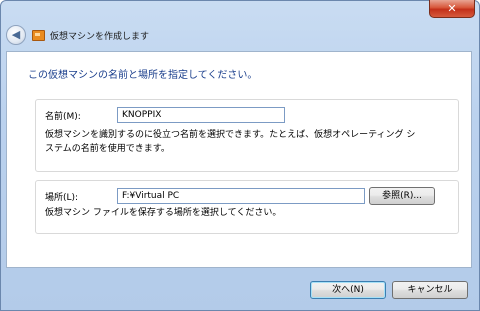  What do you see at coordinates (239, 35) in the screenshot?
I see `title-bar: ◀ 仮想マシンを作成します` at bounding box center [239, 35].